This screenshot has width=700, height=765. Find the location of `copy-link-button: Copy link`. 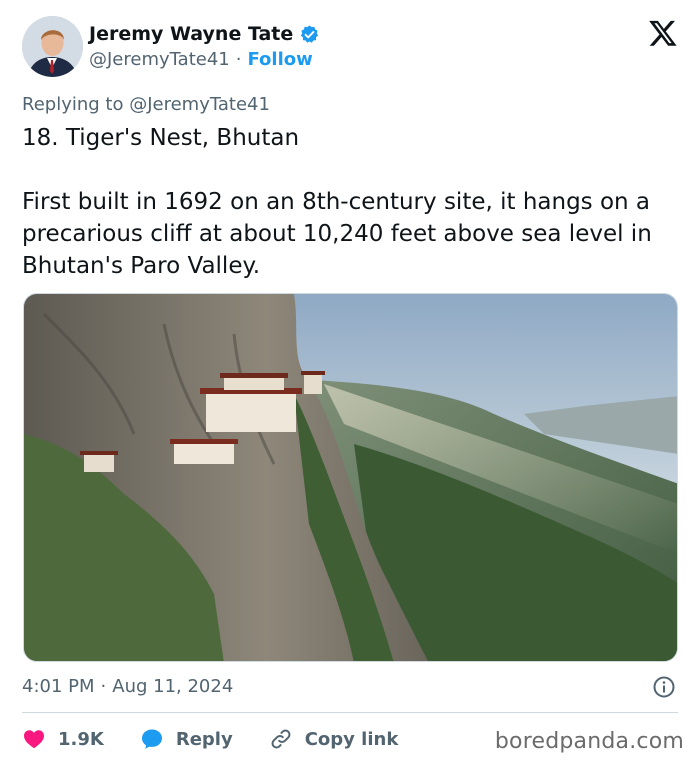

copy-link-button: Copy link is located at coordinates (334, 739).